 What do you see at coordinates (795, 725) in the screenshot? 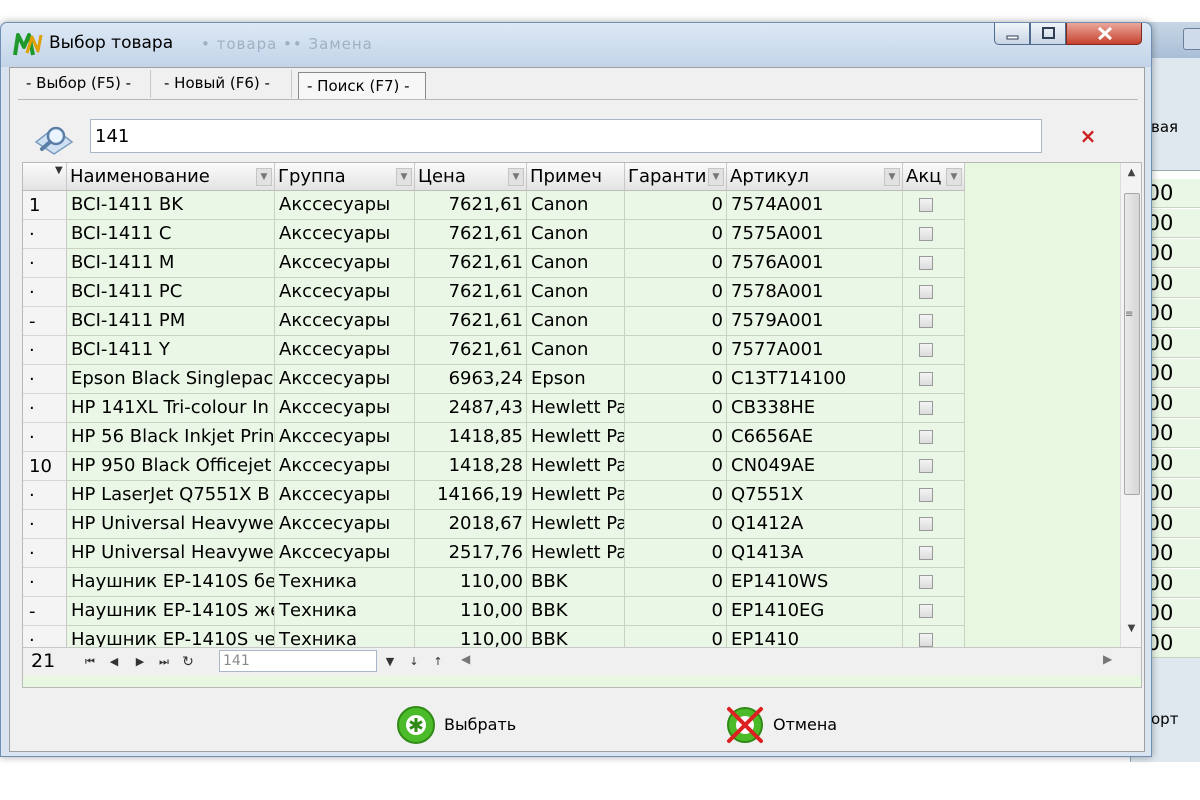
I see `cancel-button: Отмена` at bounding box center [795, 725].